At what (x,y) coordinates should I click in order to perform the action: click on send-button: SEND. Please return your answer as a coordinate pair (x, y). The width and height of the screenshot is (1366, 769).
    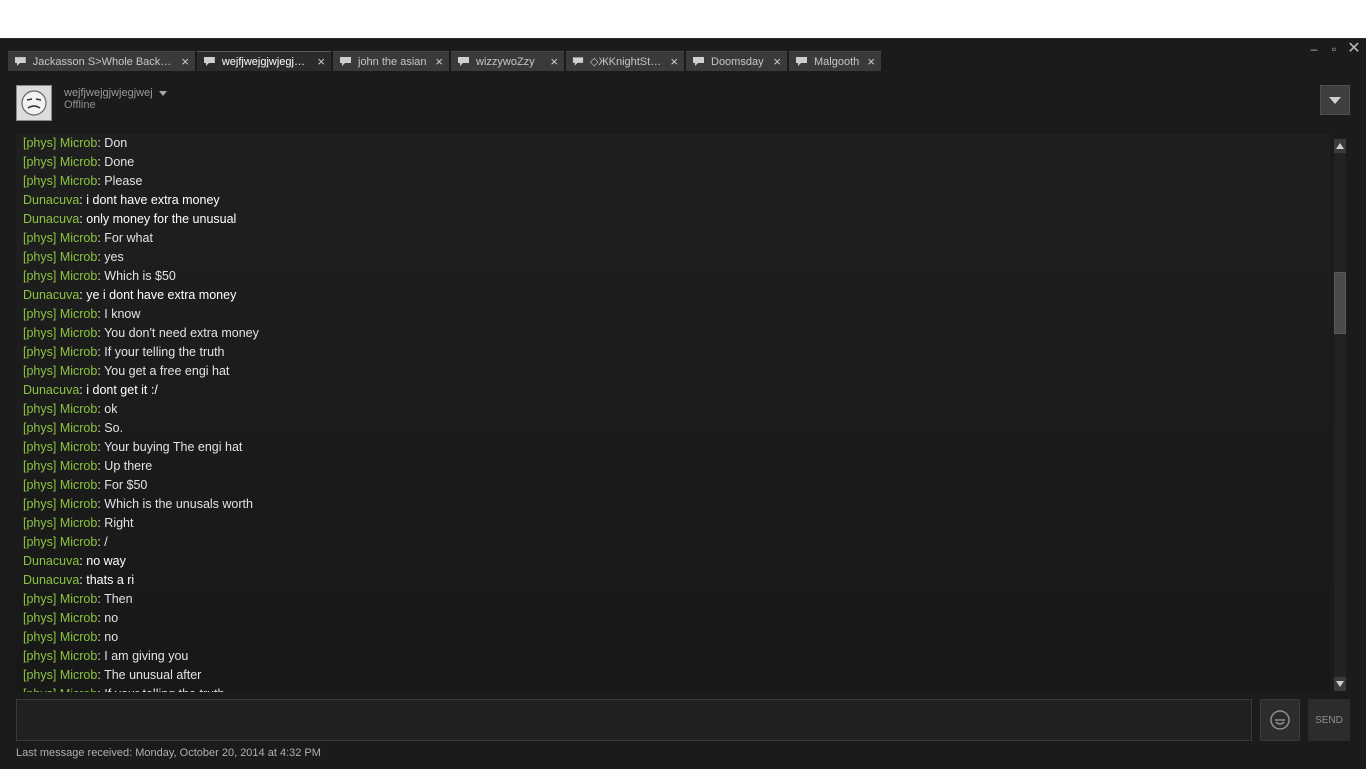
    Looking at the image, I should click on (1329, 720).